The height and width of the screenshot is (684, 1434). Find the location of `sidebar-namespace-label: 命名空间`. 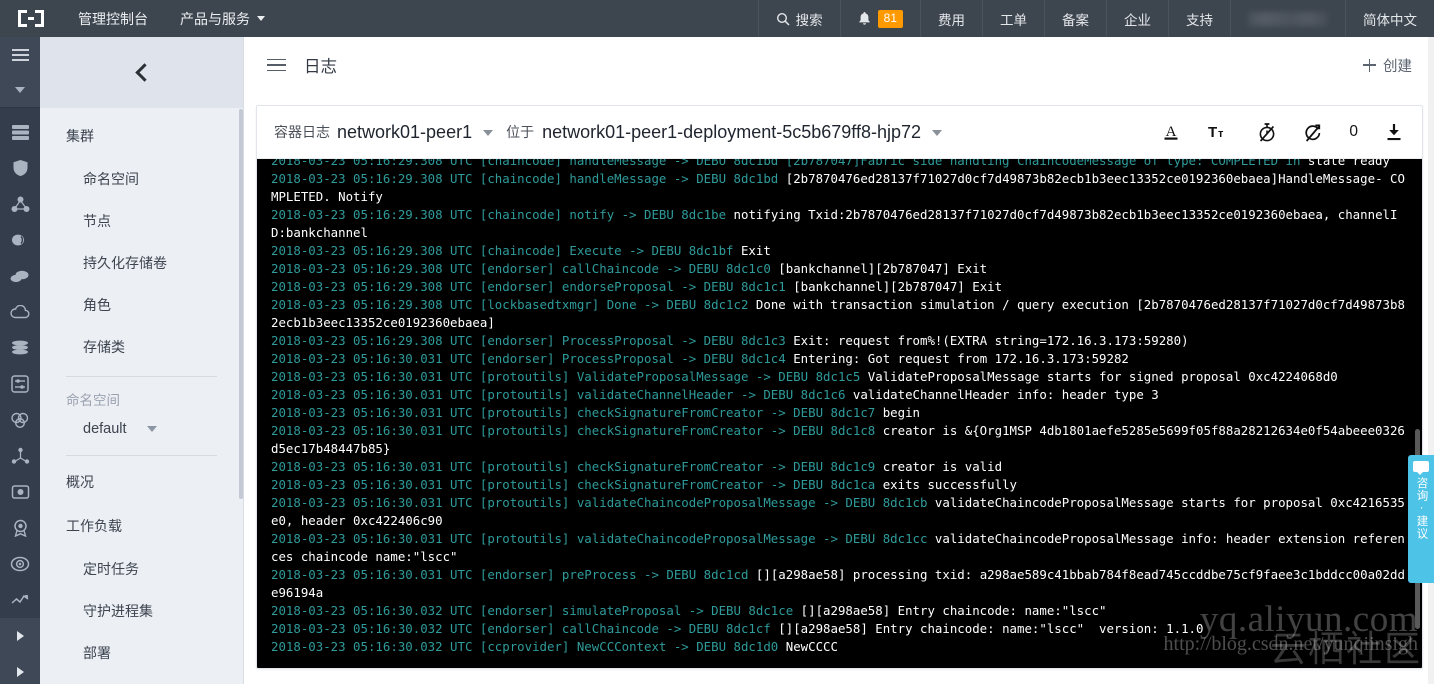

sidebar-namespace-label: 命名空间 is located at coordinates (93, 400).